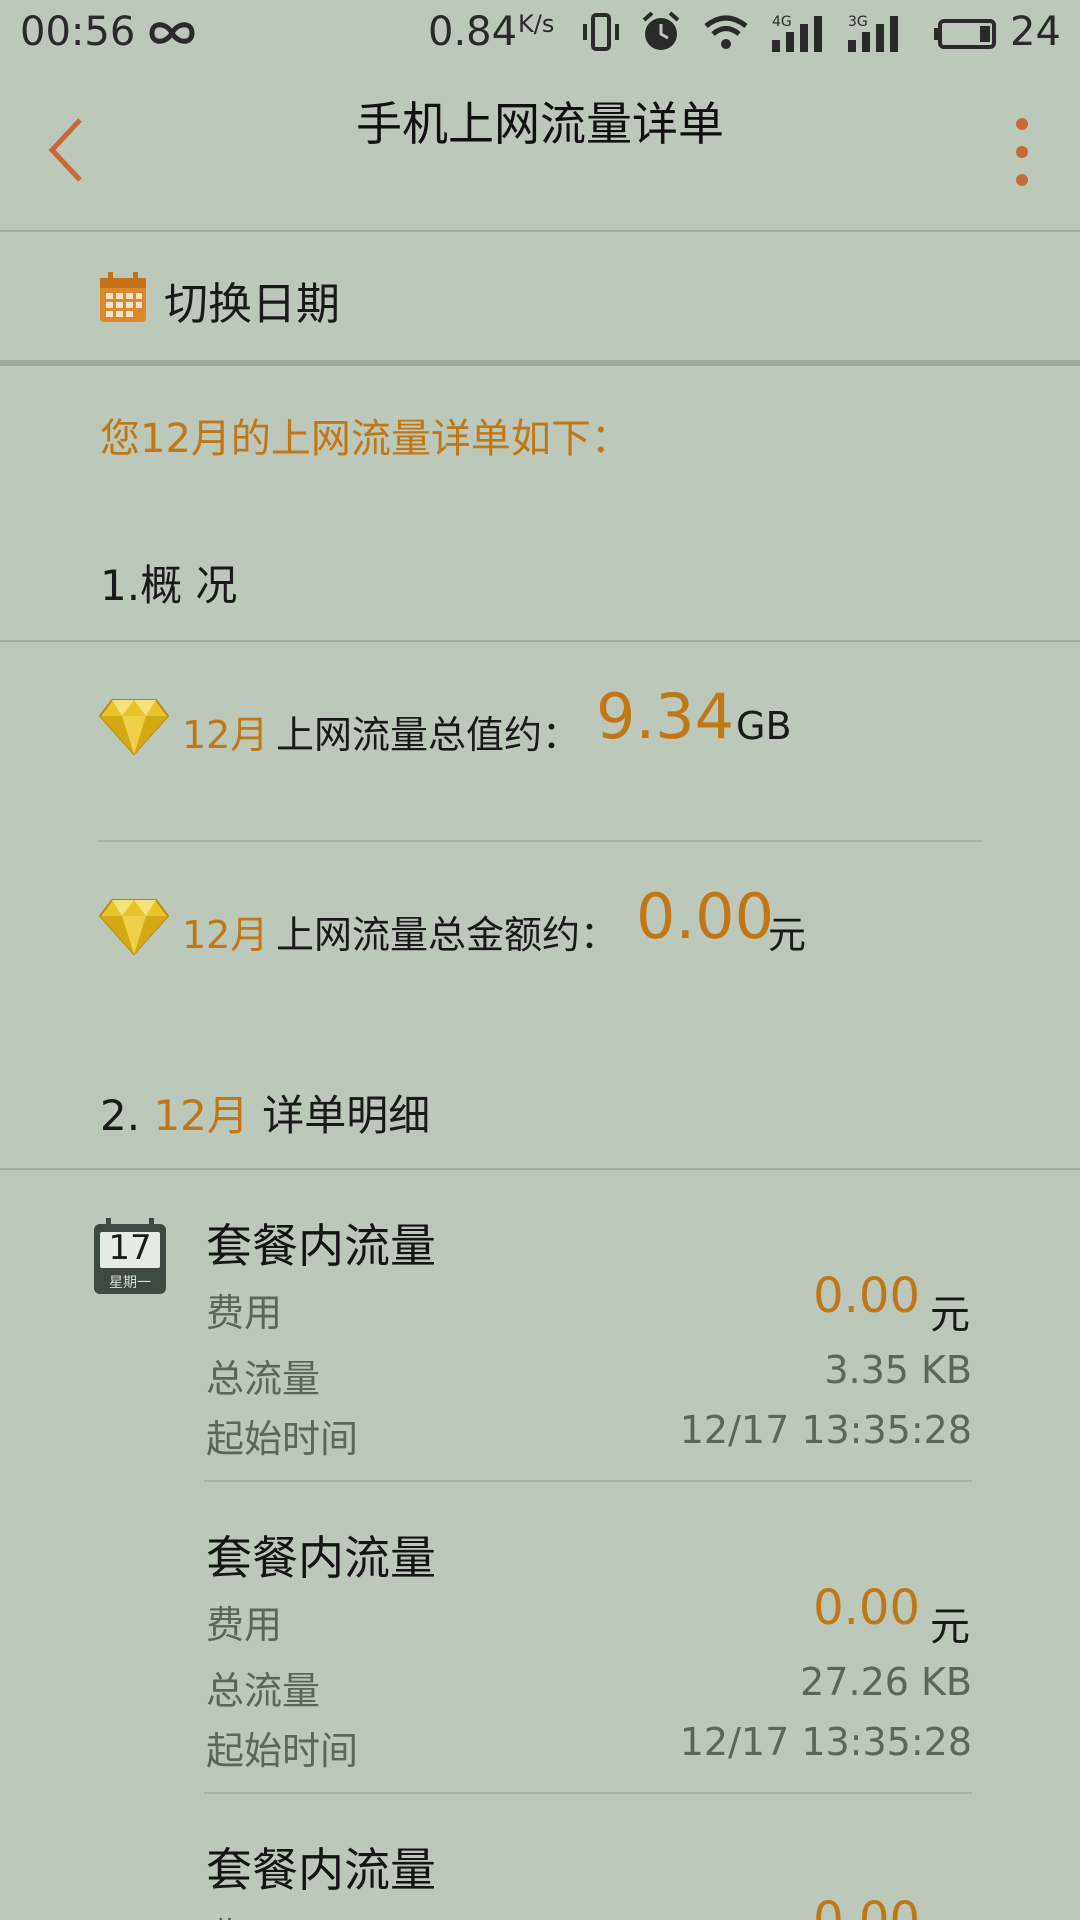 The width and height of the screenshot is (1080, 1920). Describe the element at coordinates (726, 34) in the screenshot. I see `wifi-icon` at that location.